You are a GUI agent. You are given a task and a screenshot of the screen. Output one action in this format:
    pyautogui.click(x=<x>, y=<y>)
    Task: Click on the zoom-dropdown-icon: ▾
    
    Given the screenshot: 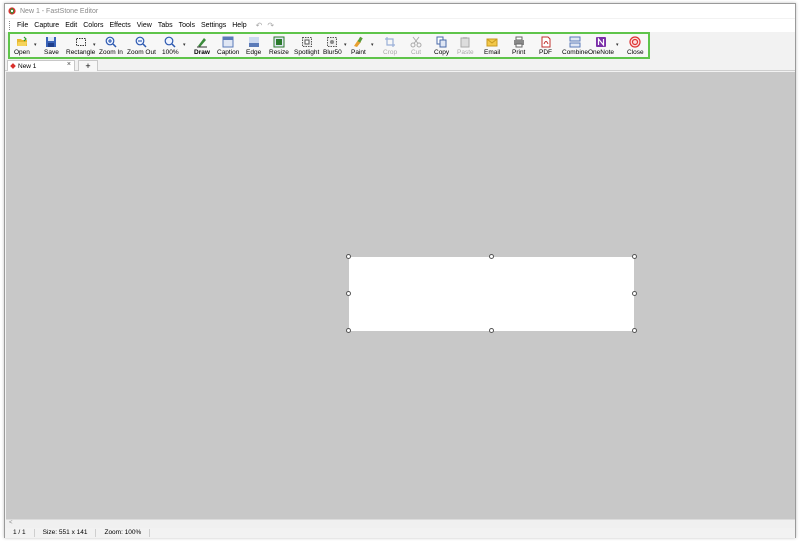 What is the action you would take?
    pyautogui.click(x=184, y=45)
    